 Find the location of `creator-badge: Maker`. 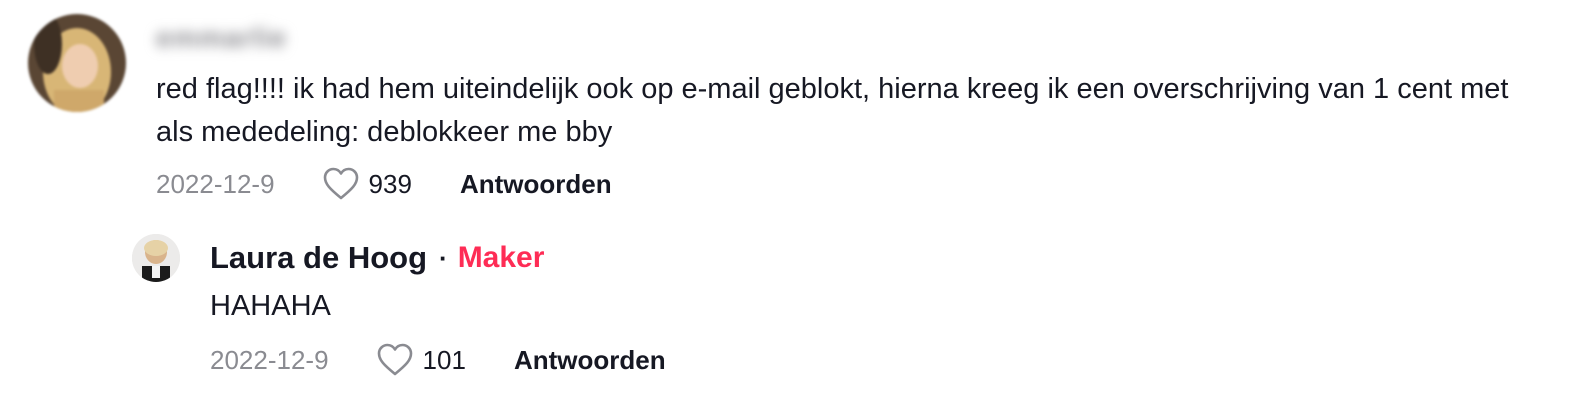

creator-badge: Maker is located at coordinates (501, 257).